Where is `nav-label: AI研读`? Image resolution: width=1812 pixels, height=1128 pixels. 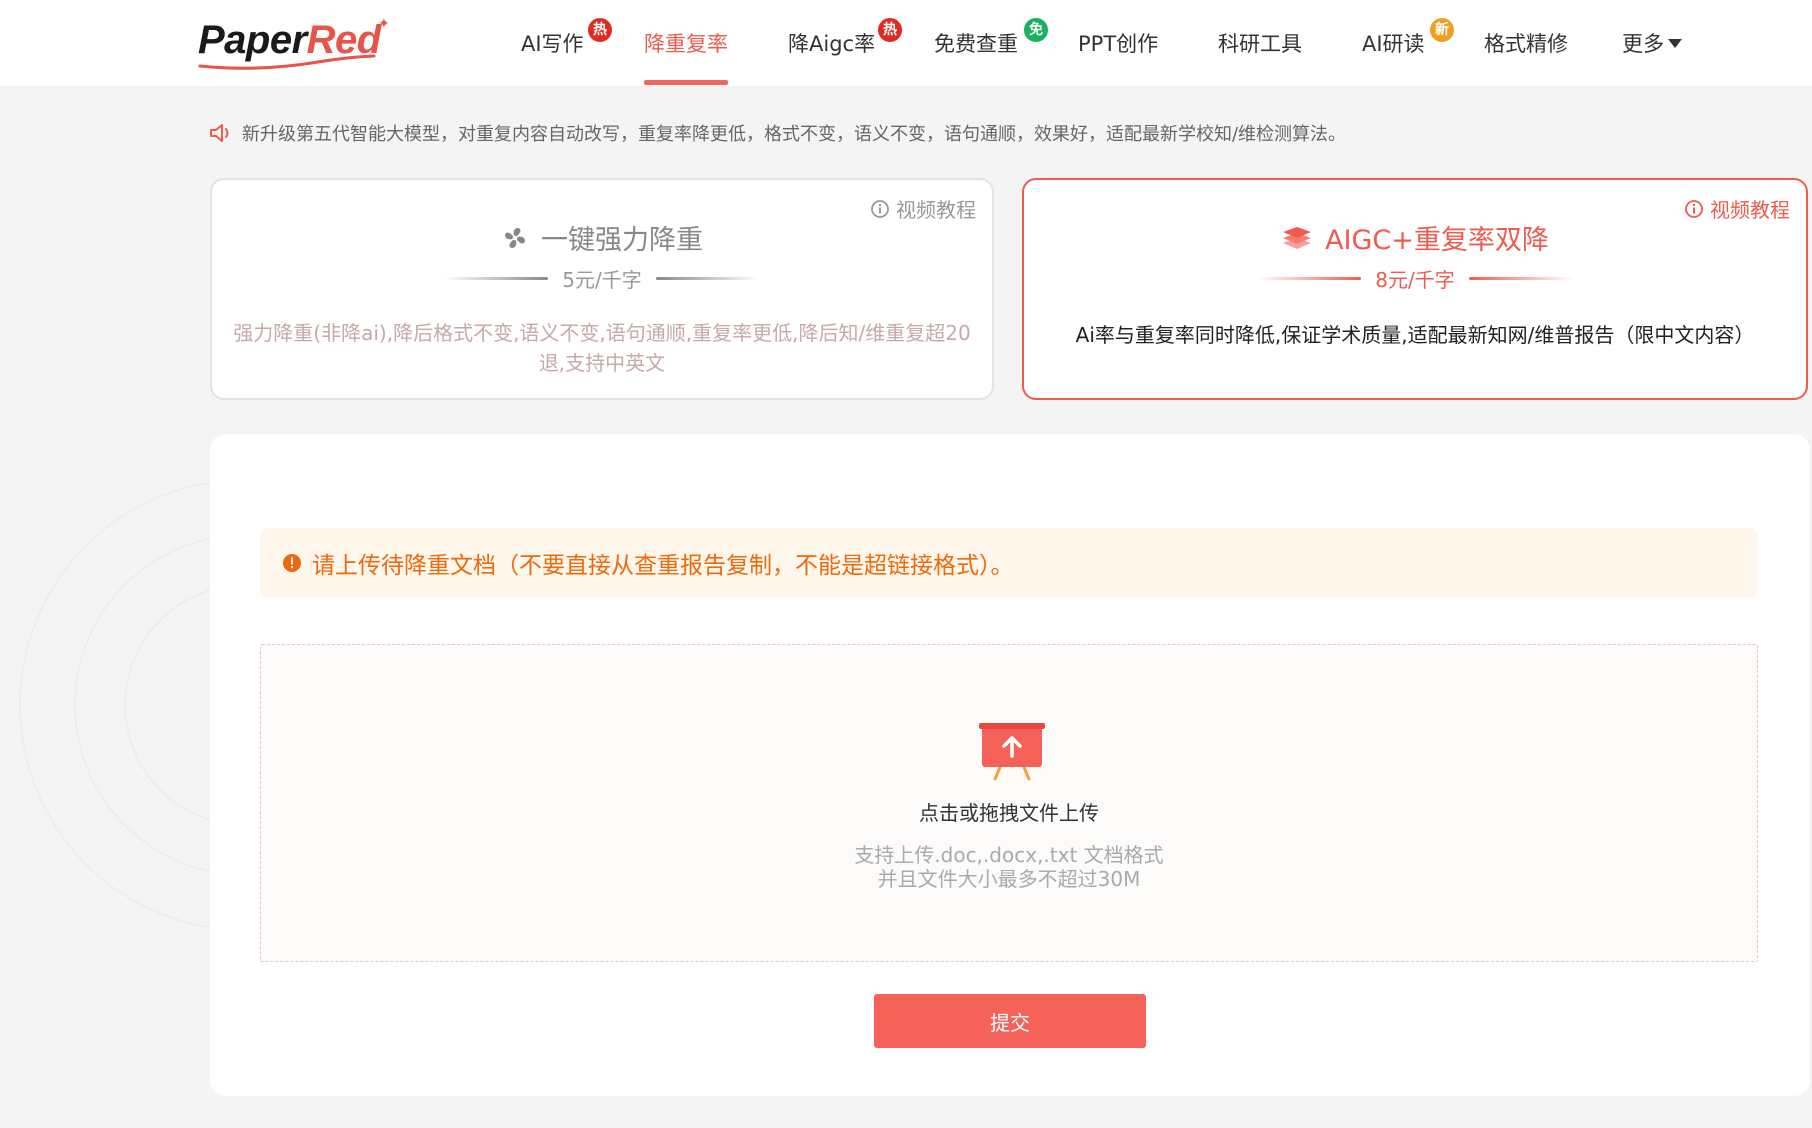
nav-label: AI研读 is located at coordinates (1393, 44).